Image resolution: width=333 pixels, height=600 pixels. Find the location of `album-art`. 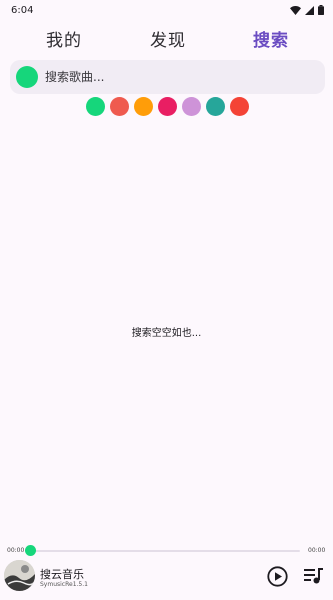

album-art is located at coordinates (19, 575).